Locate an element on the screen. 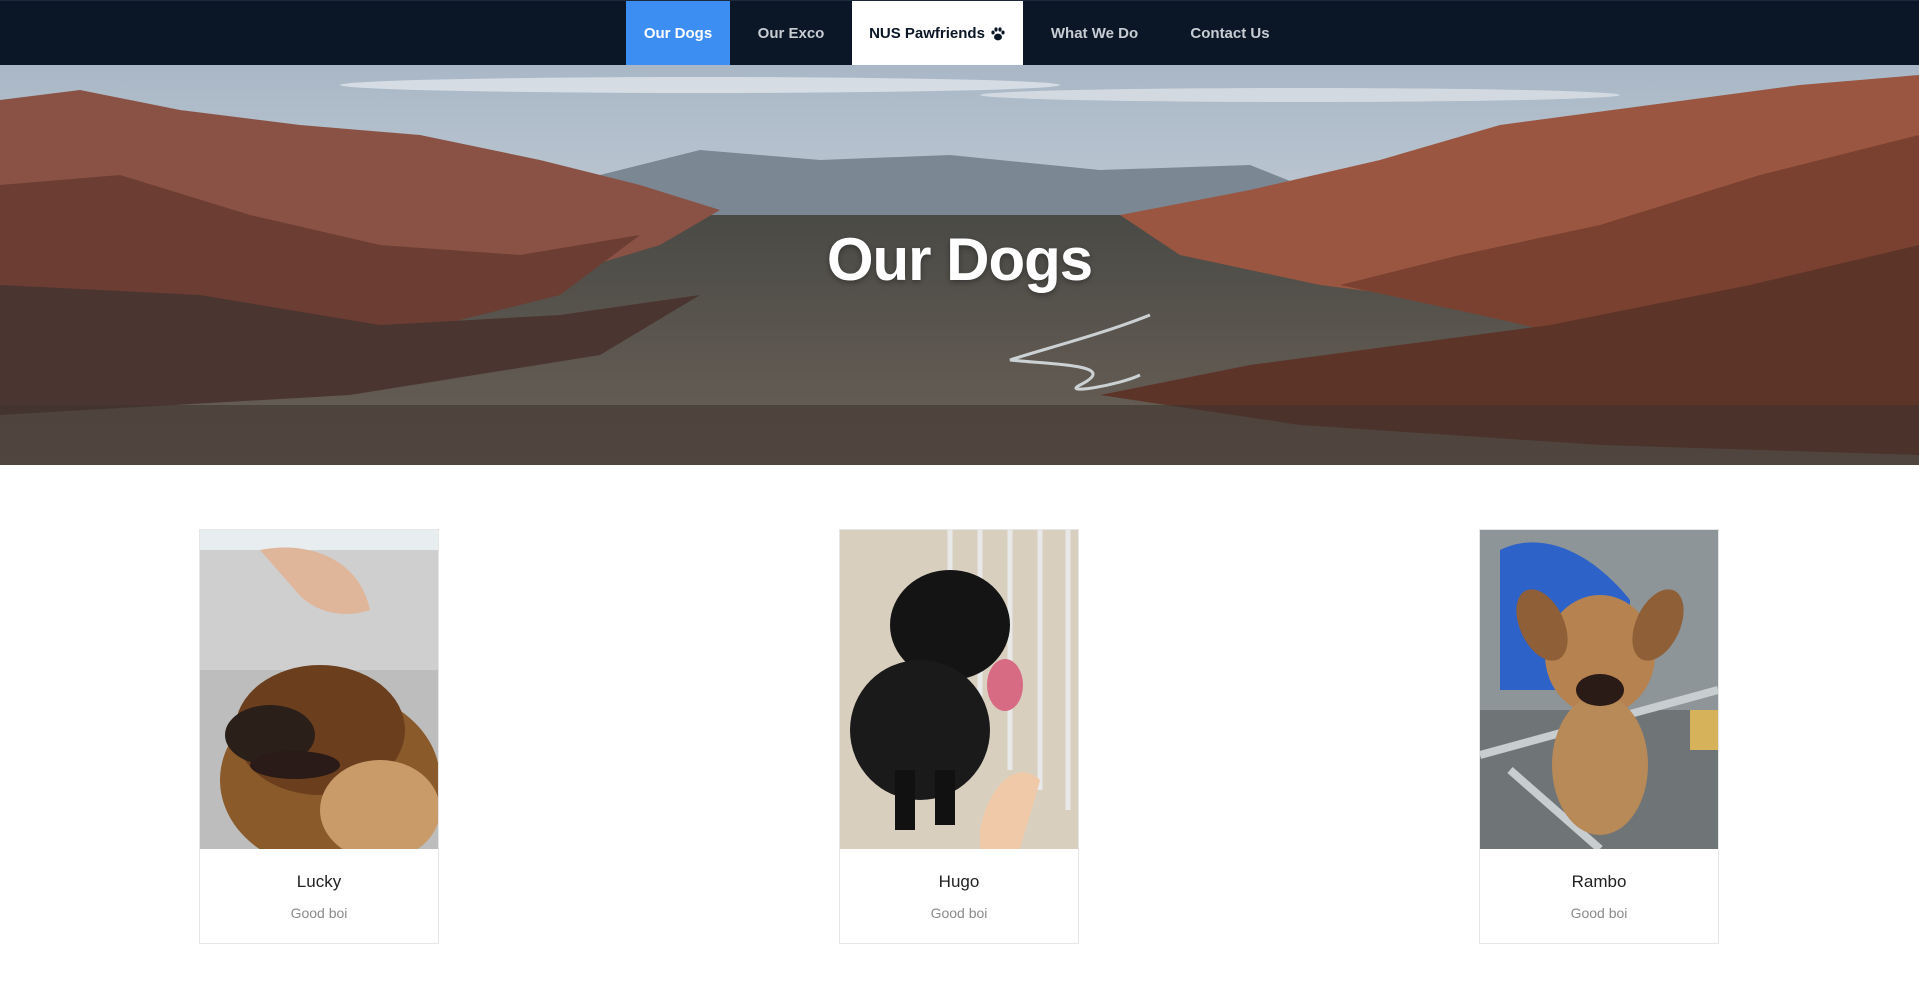 This screenshot has width=1919, height=987. dog-name: Rambo is located at coordinates (1599, 881).